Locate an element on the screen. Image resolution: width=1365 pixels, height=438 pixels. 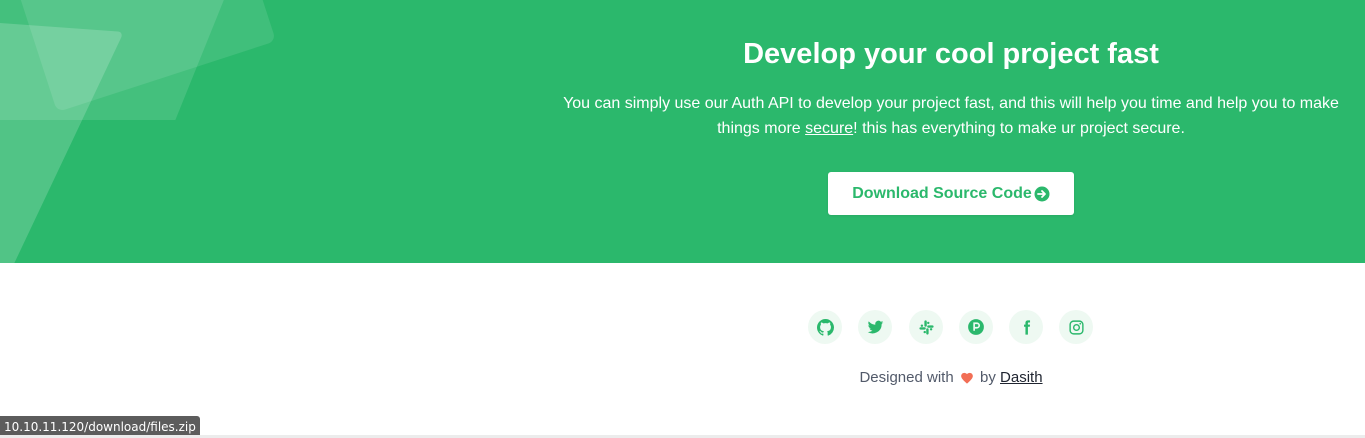
slack-link is located at coordinates (926, 327).